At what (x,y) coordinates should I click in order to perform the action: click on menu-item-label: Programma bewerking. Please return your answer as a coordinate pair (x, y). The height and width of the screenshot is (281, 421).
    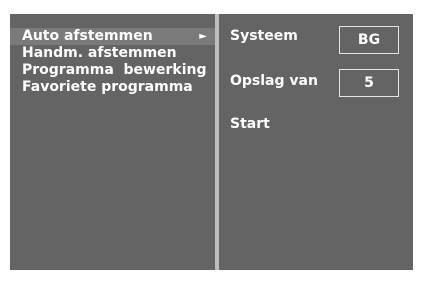
    Looking at the image, I should click on (114, 70).